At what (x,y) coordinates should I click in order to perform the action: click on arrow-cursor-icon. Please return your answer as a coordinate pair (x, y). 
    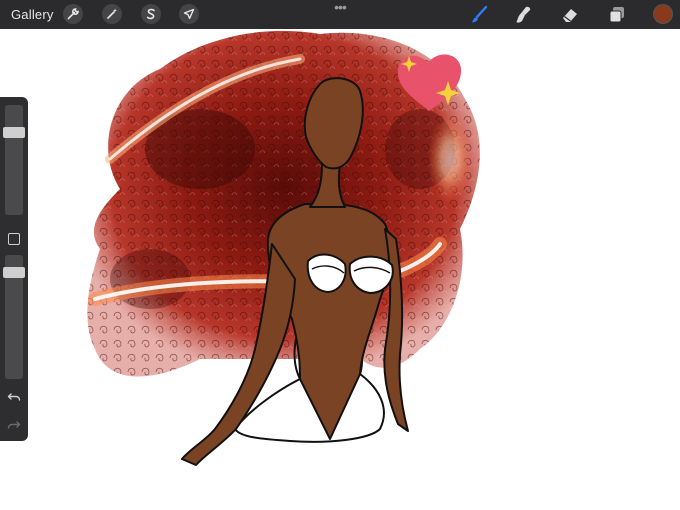
    Looking at the image, I should click on (189, 14).